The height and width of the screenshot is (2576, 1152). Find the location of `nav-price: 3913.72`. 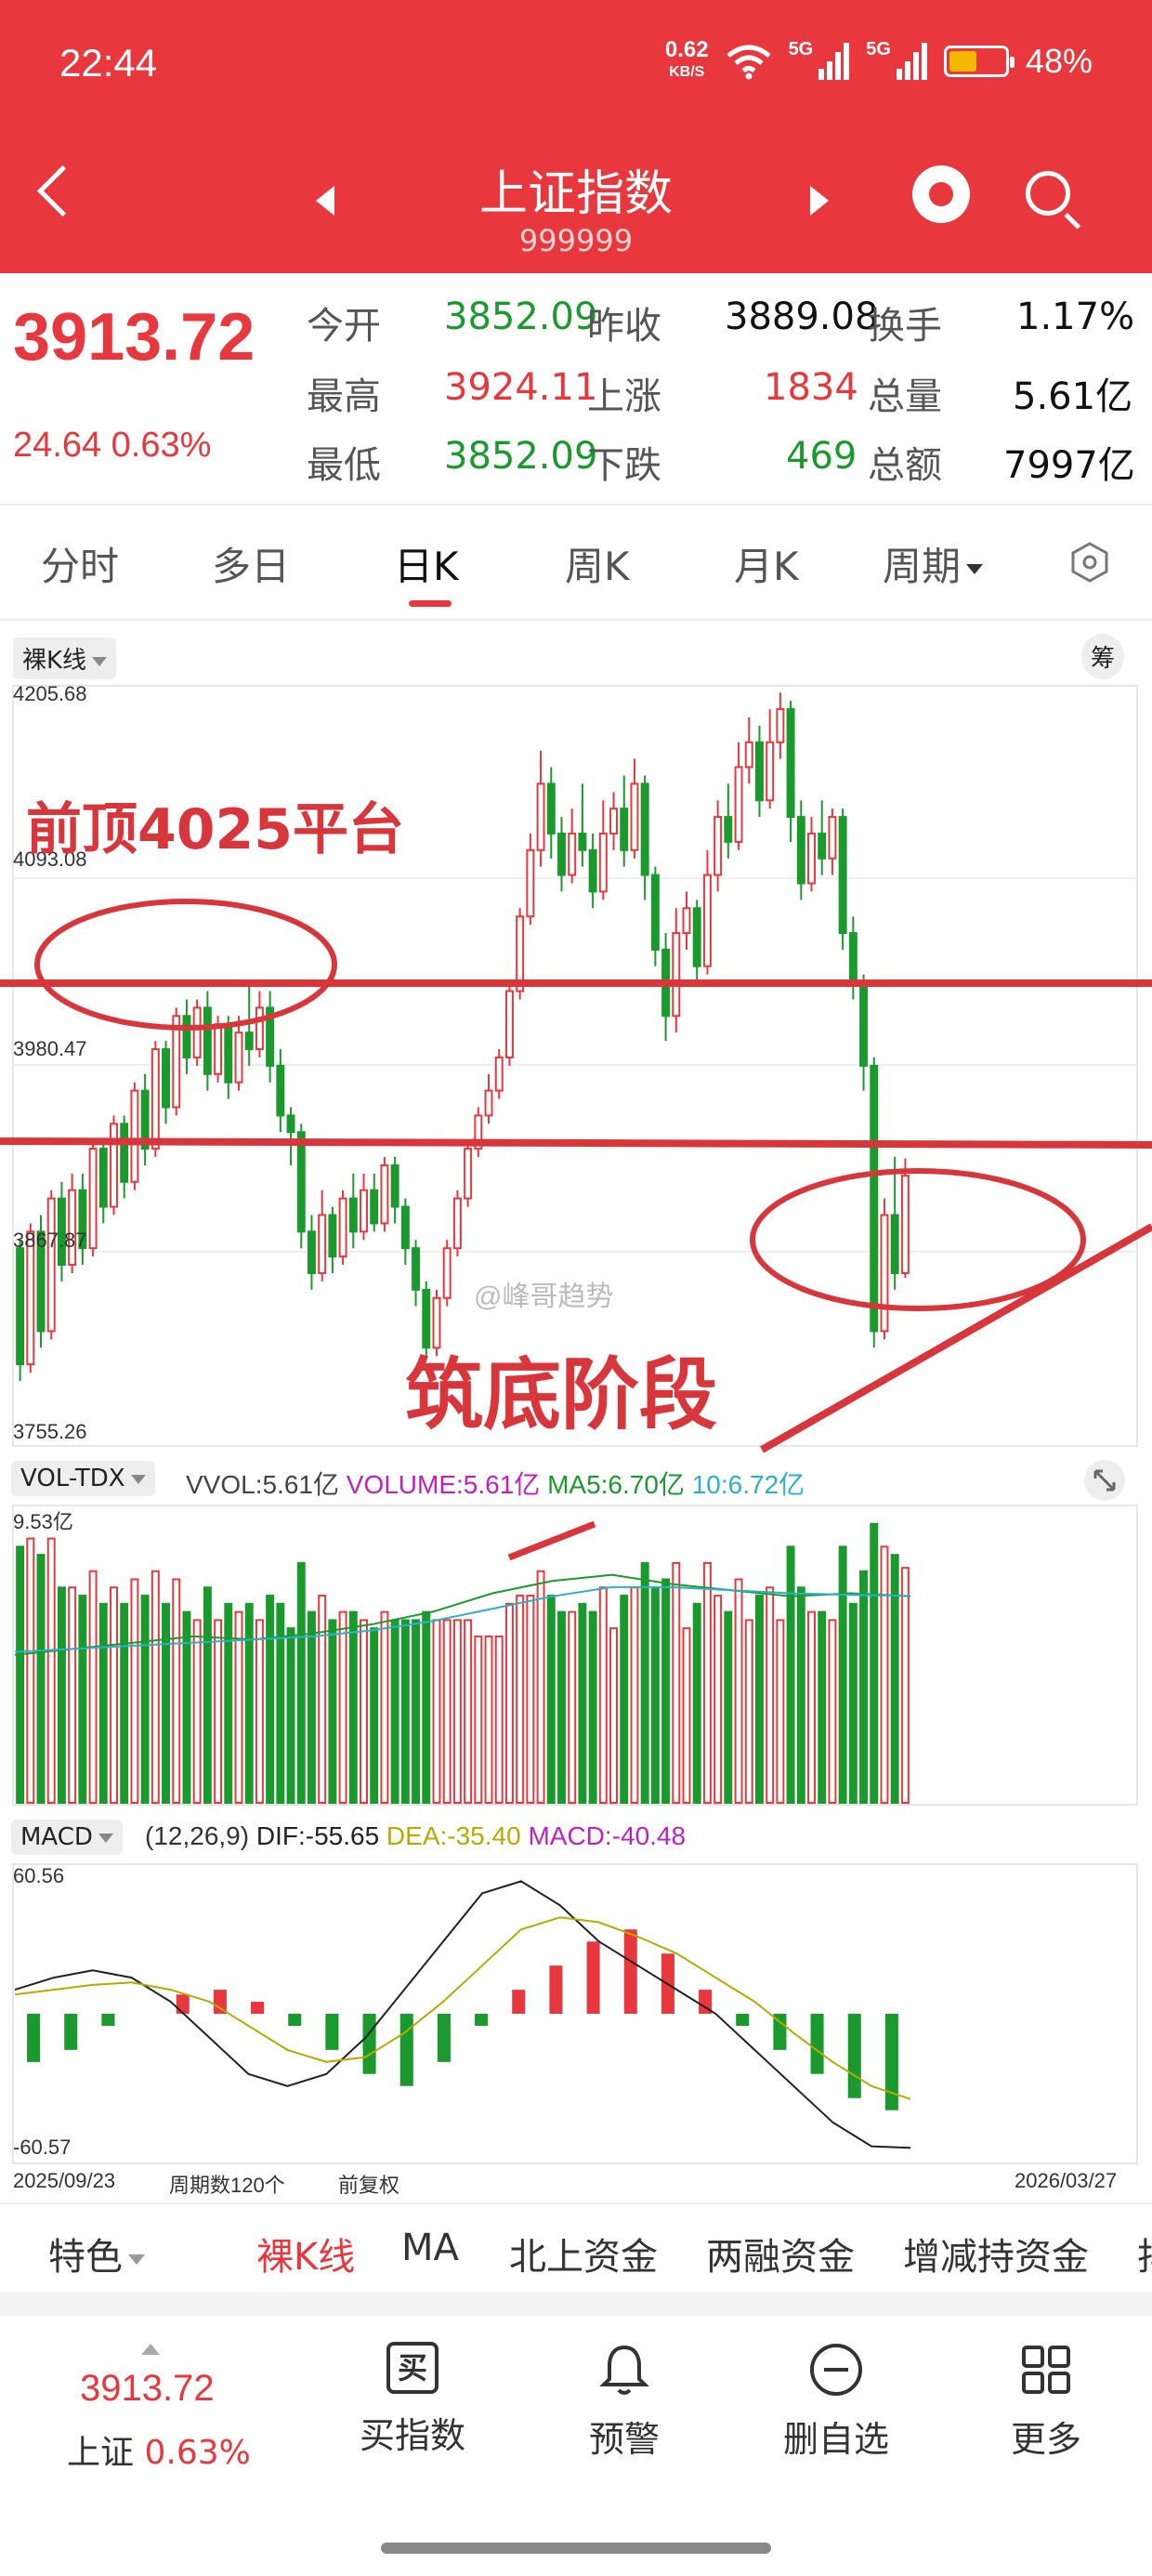

nav-price: 3913.72 is located at coordinates (147, 2389).